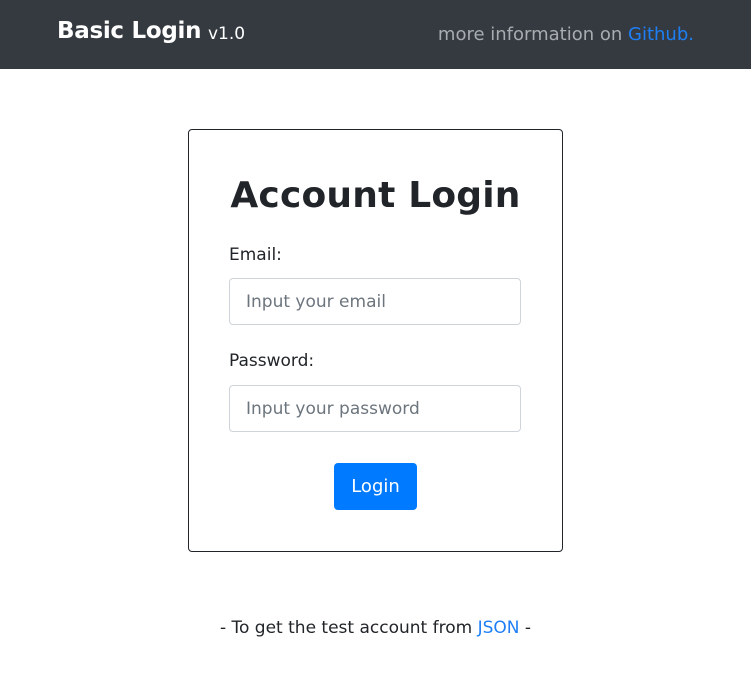 The image size is (751, 681). I want to click on email-label: Email:, so click(255, 255).